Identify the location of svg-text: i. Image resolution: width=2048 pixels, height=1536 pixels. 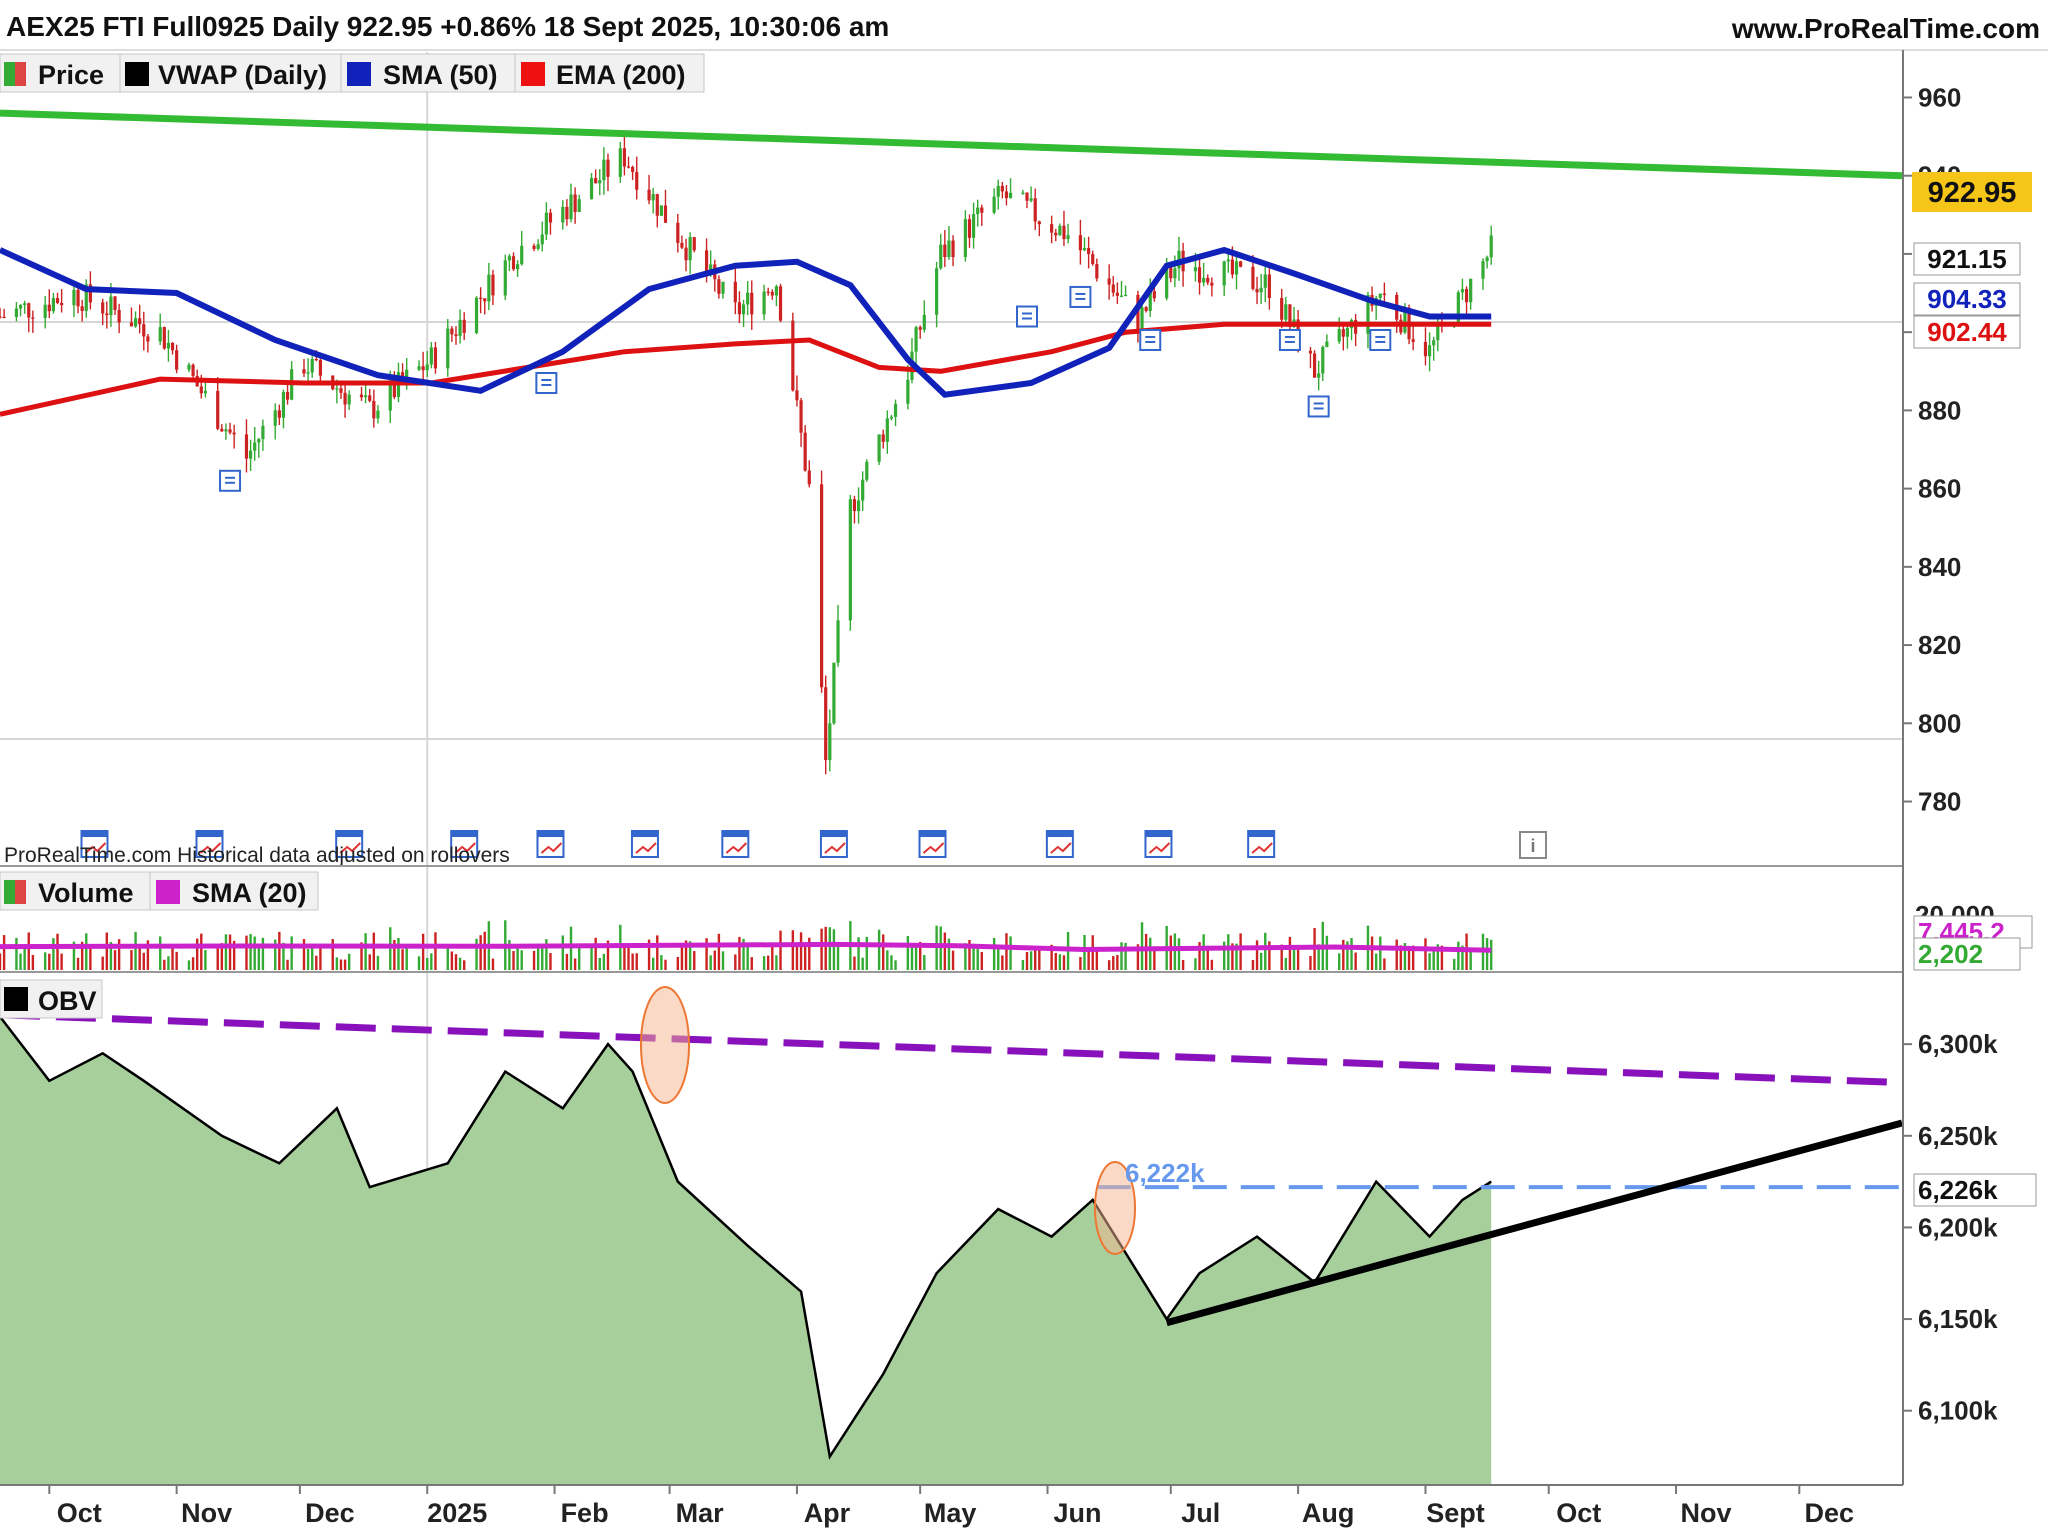
(1532, 846).